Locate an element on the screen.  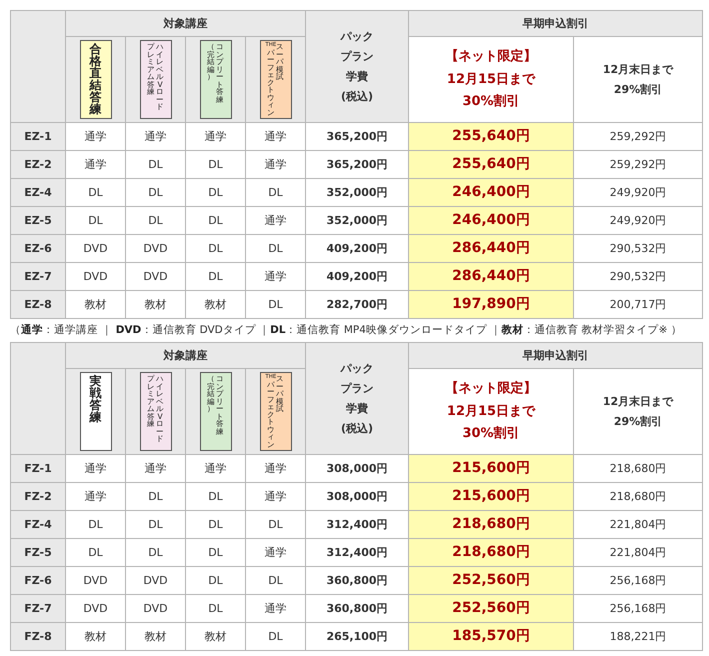
legend-text: （通学：通学講座 ｜ DVD：通信教育 DVDタイプ ｜DL：通信教育 MP4映像ダウンロードタイプ ｜教材：通信教育 教材学習タイプ※ ） is located at coordinates (346, 330).